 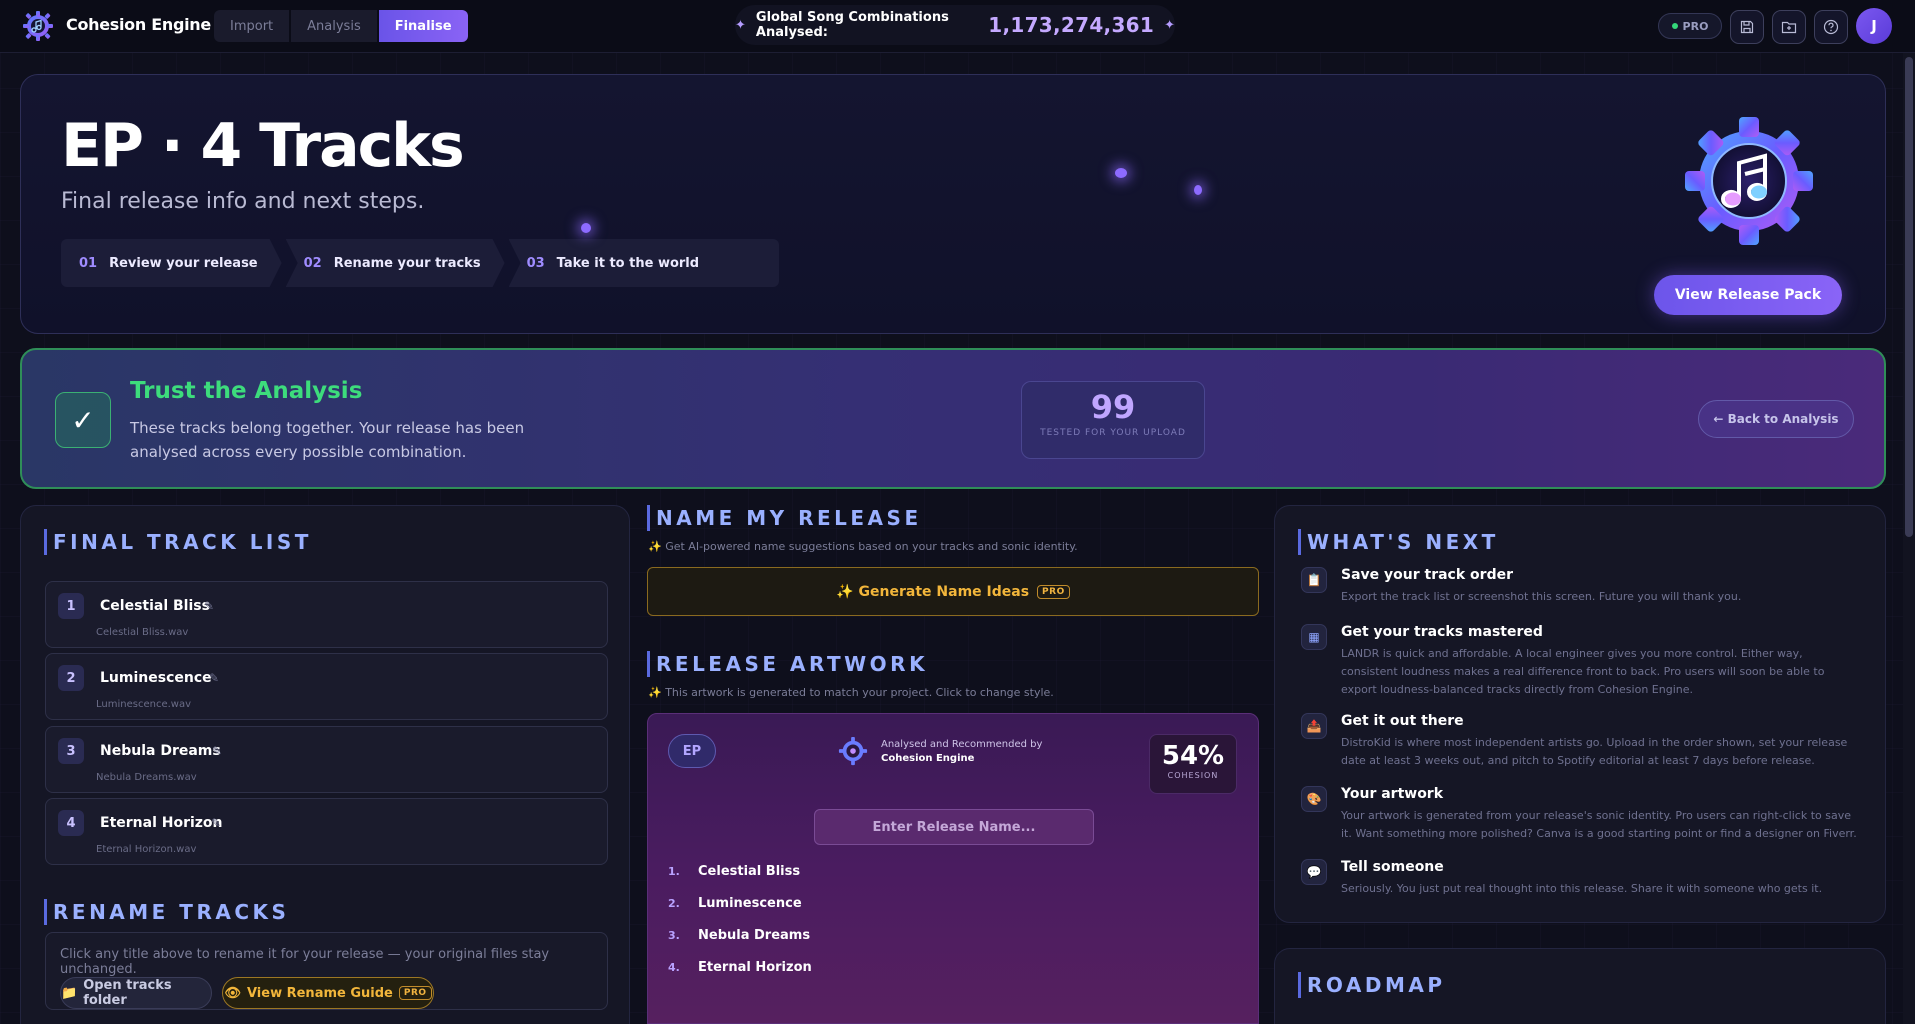 I want to click on process-step-rename: 02 Rename your tracks, so click(x=395, y=263).